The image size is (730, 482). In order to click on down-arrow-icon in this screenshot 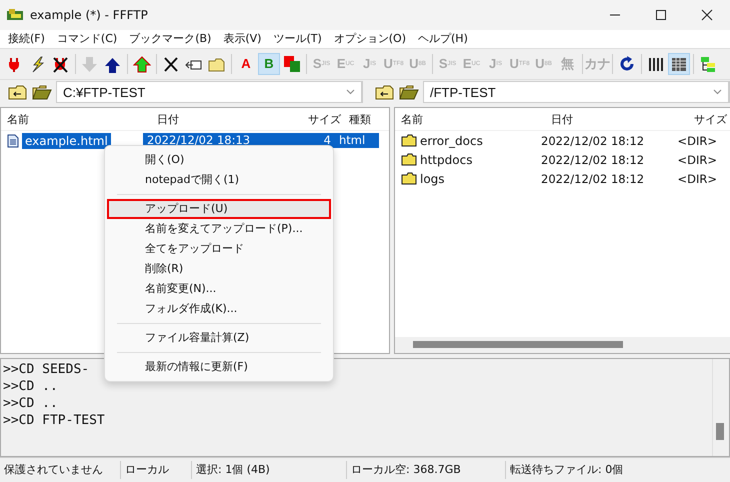, I will do `click(90, 63)`.